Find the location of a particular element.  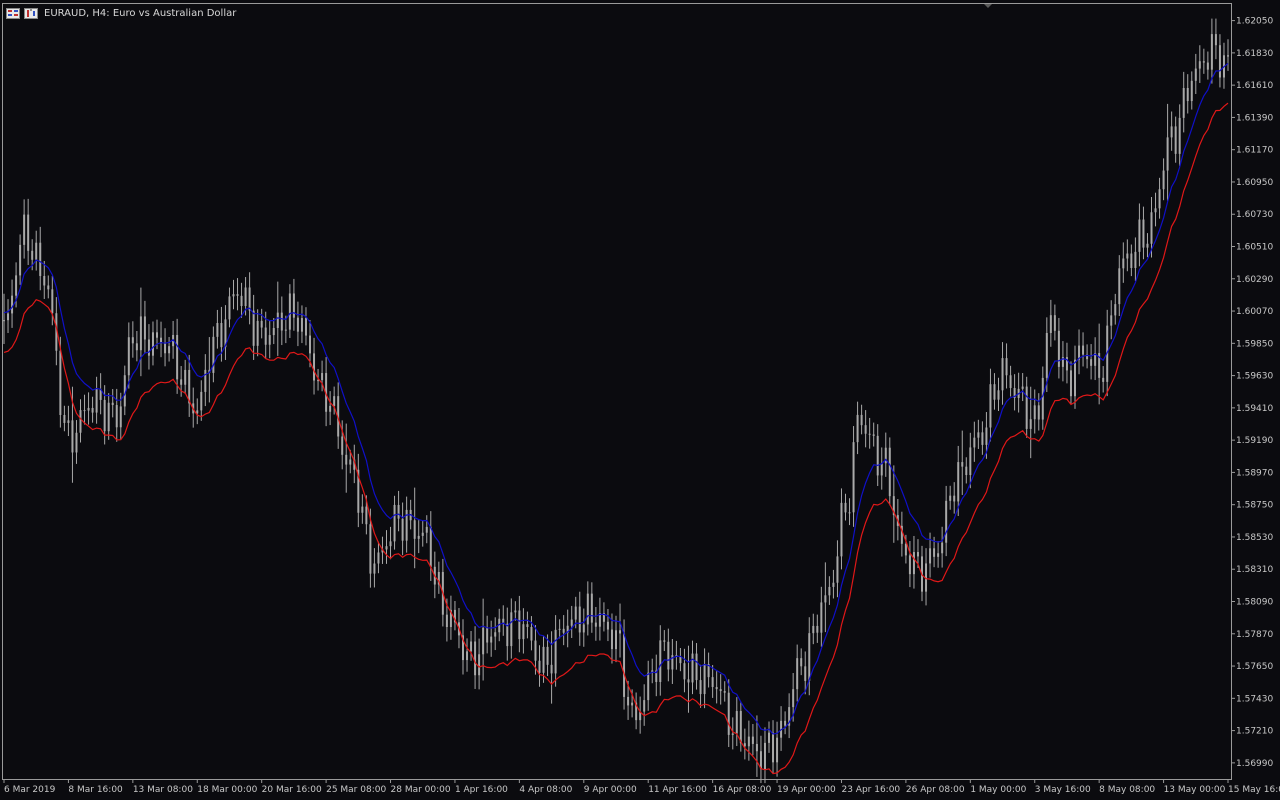

x-tick-label: 15 May 16:00 is located at coordinates (1254, 790).